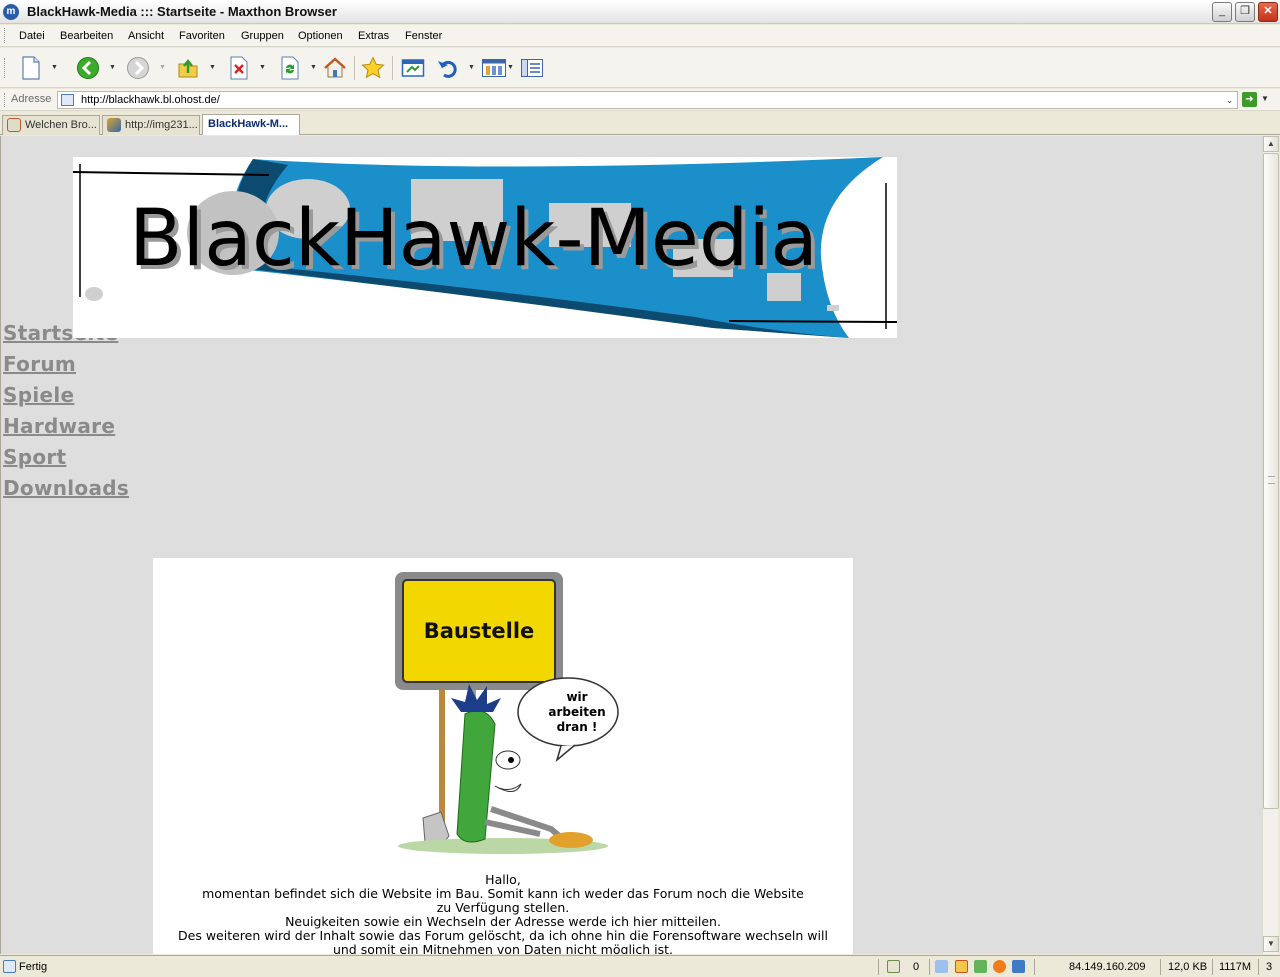  I want to click on columns-dropdown-icon: ▼, so click(510, 67).